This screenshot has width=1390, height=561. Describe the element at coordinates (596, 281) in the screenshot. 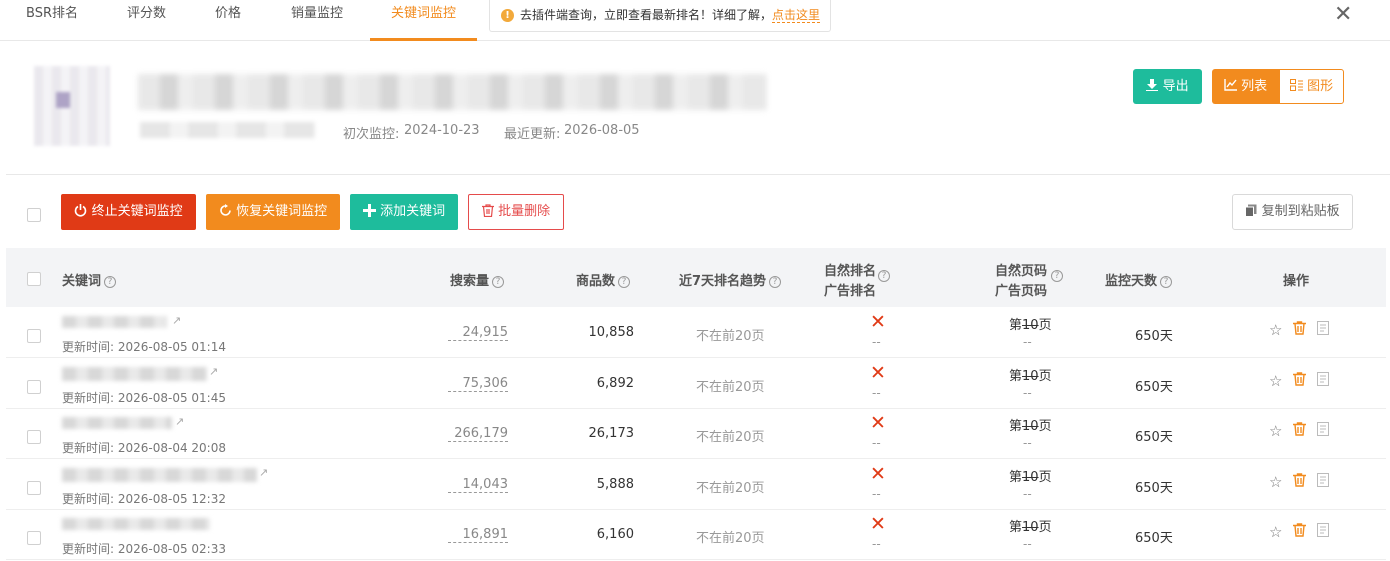

I see `col-product-count-label: 商品数` at that location.